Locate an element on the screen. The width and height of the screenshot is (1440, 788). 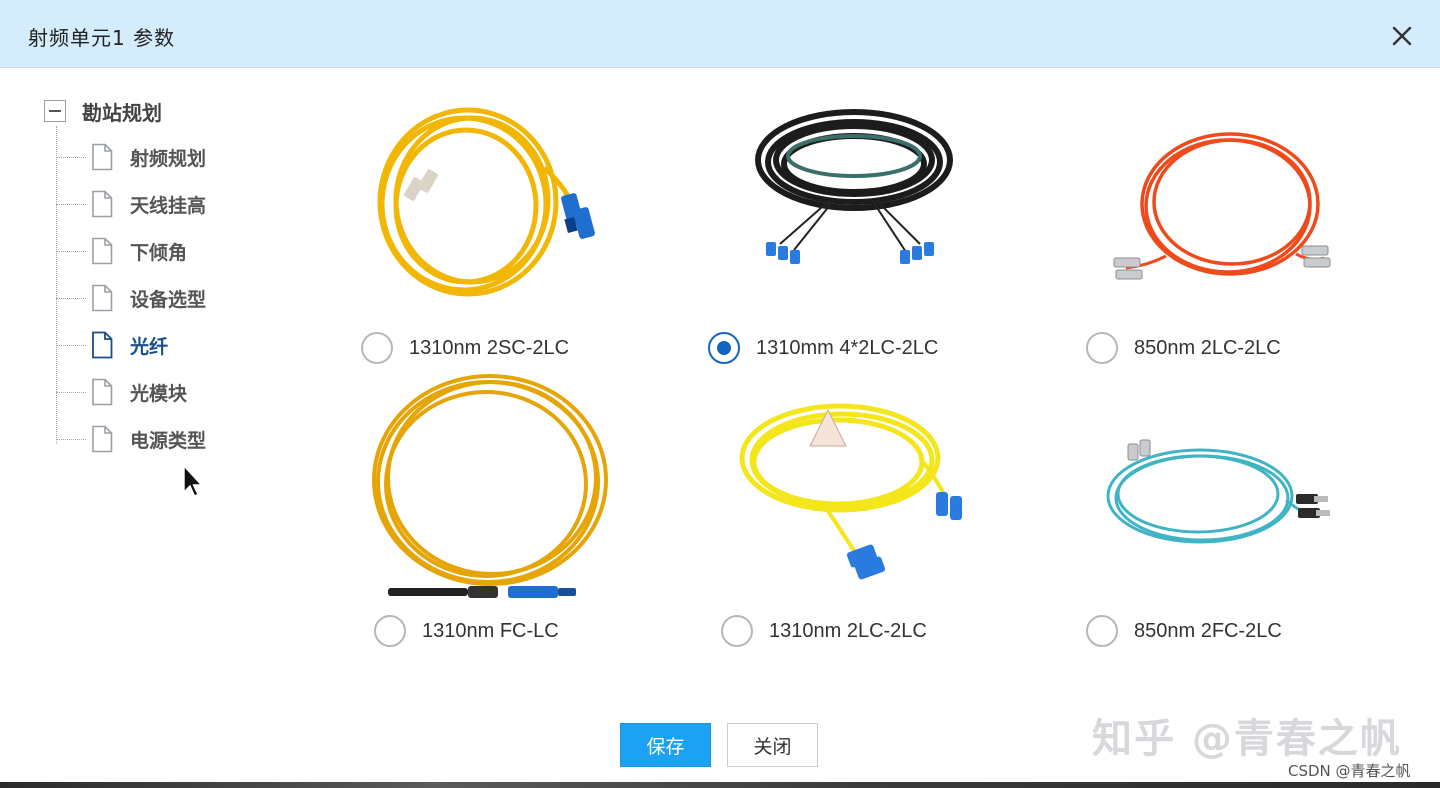
fiber-option-5: 1310nm 2LC-2LC is located at coordinates (824, 631).